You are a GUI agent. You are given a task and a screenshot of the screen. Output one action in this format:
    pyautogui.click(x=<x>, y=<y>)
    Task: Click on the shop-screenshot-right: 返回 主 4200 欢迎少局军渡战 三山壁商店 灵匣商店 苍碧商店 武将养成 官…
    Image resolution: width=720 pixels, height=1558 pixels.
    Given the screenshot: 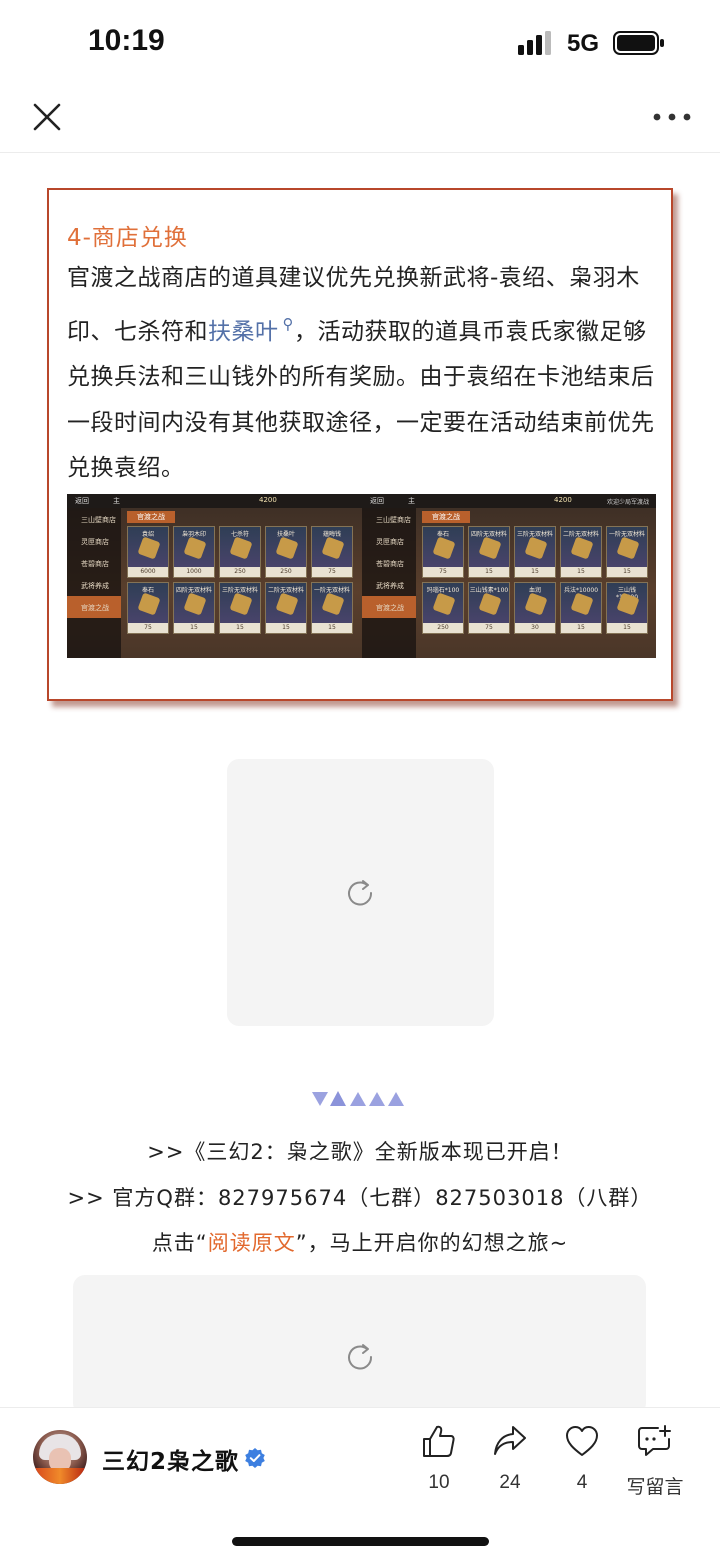 What is the action you would take?
    pyautogui.click(x=509, y=576)
    